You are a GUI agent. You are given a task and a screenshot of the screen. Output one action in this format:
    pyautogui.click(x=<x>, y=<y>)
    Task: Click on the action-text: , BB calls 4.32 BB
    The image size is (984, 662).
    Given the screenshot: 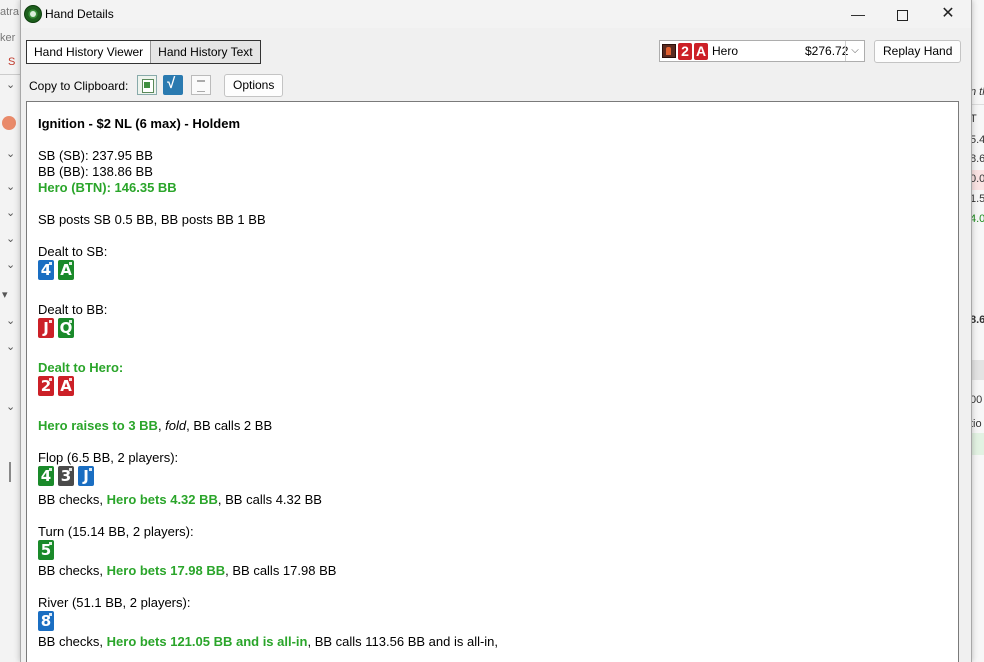 What is the action you would take?
    pyautogui.click(x=269, y=499)
    